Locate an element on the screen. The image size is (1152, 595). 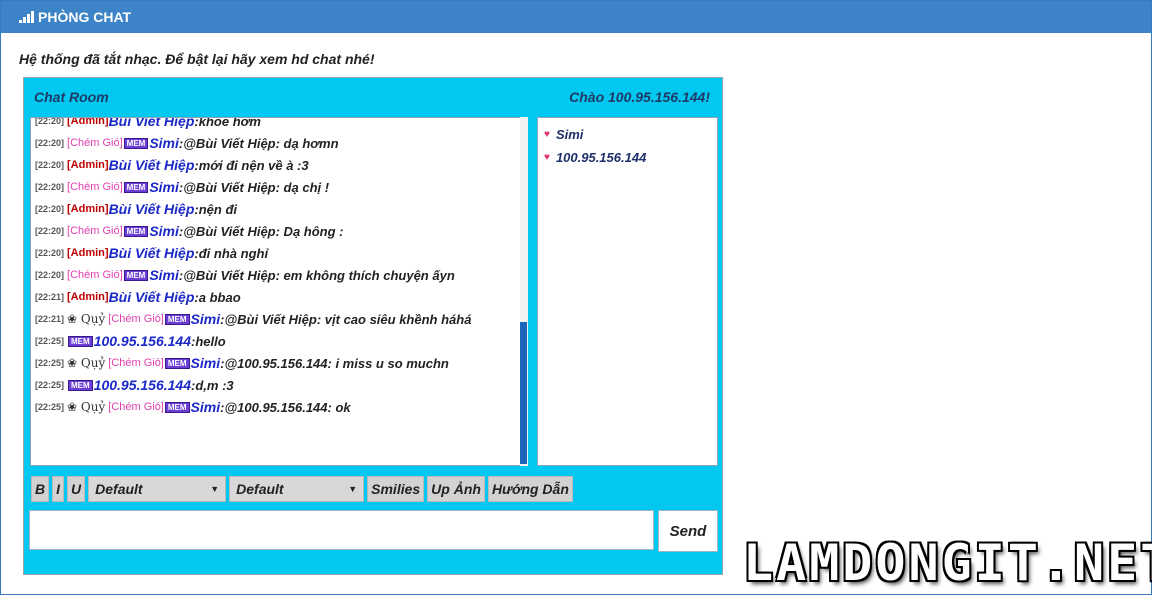
message-text: nện đi is located at coordinates (218, 209).